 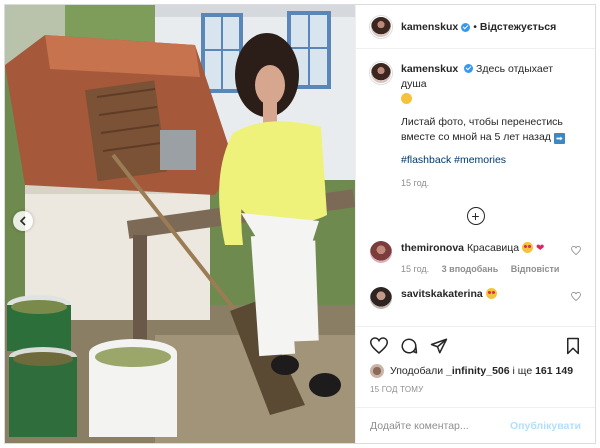 I want to click on liker-avatar, so click(x=377, y=371).